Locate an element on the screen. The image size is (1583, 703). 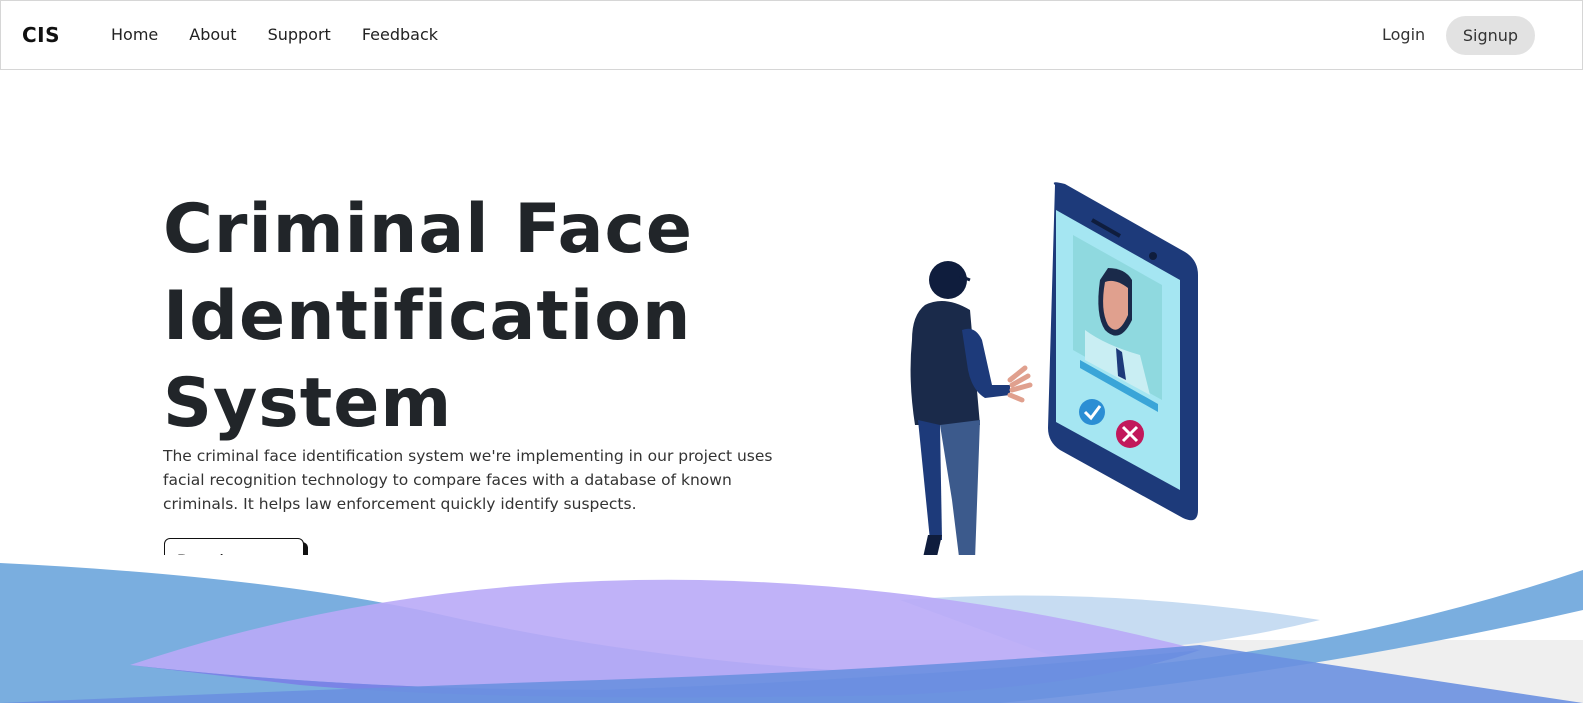
nav-links: Home About Support Feedback is located at coordinates (290, 34).